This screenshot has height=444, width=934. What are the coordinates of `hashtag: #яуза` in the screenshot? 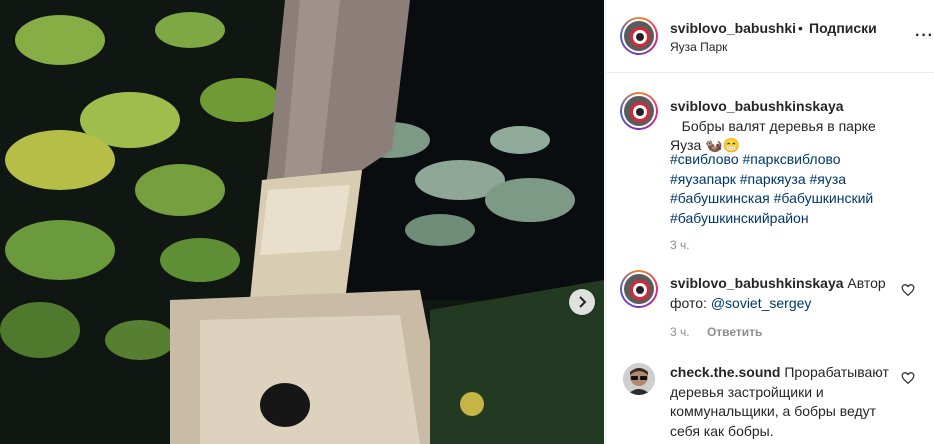 It's located at (828, 179).